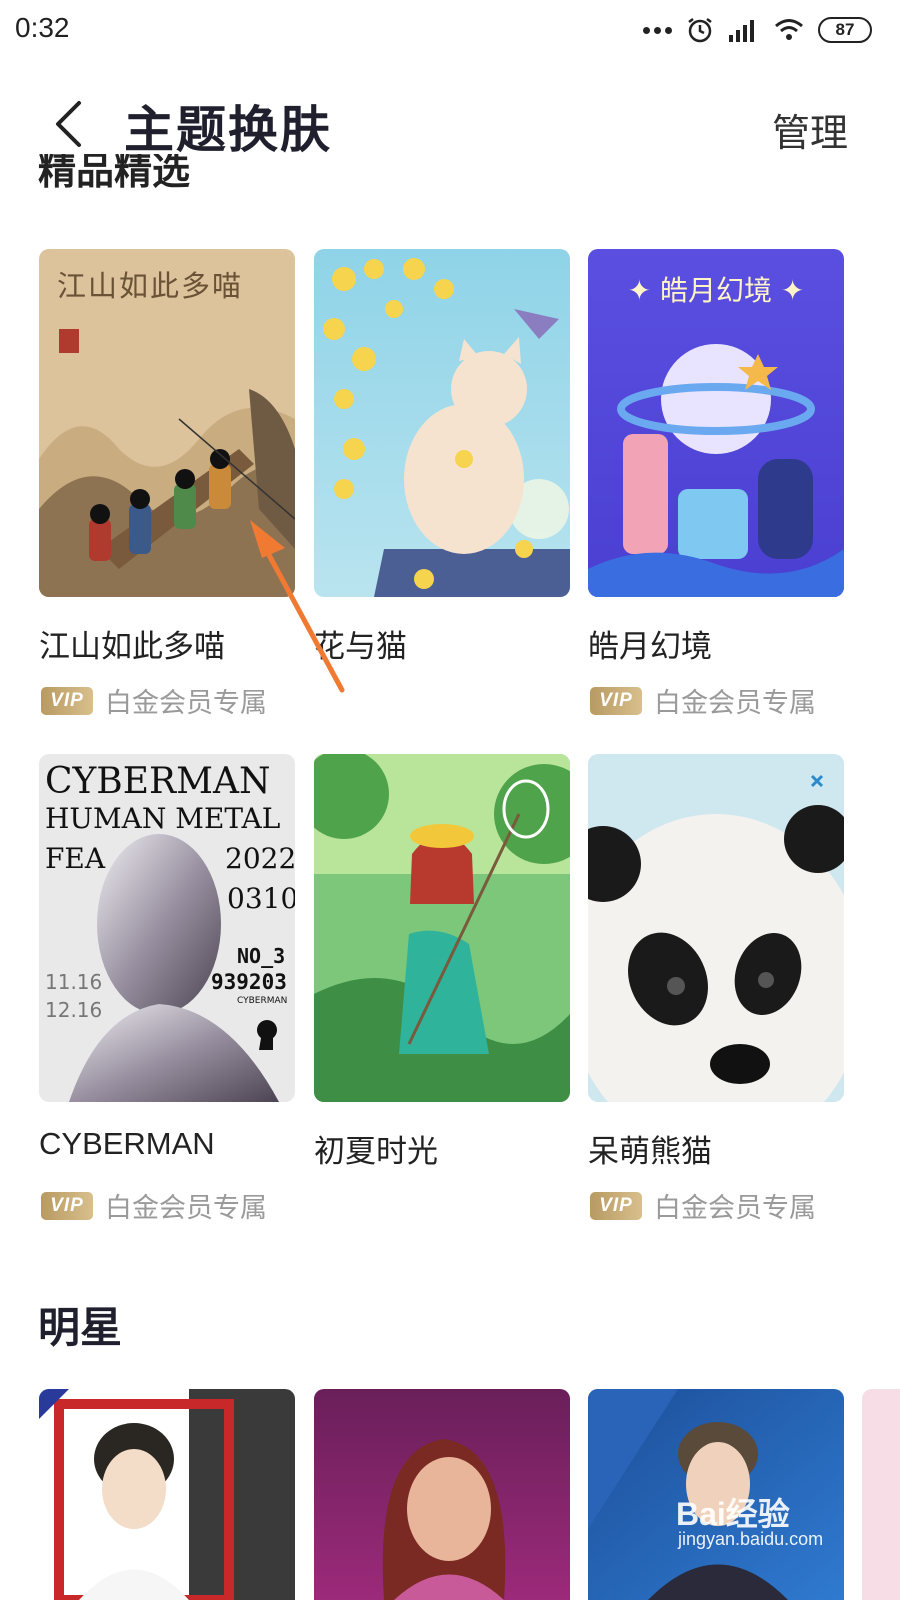 The width and height of the screenshot is (900, 1600). I want to click on theme-thumbnail: 江山如此多喵, so click(167, 423).